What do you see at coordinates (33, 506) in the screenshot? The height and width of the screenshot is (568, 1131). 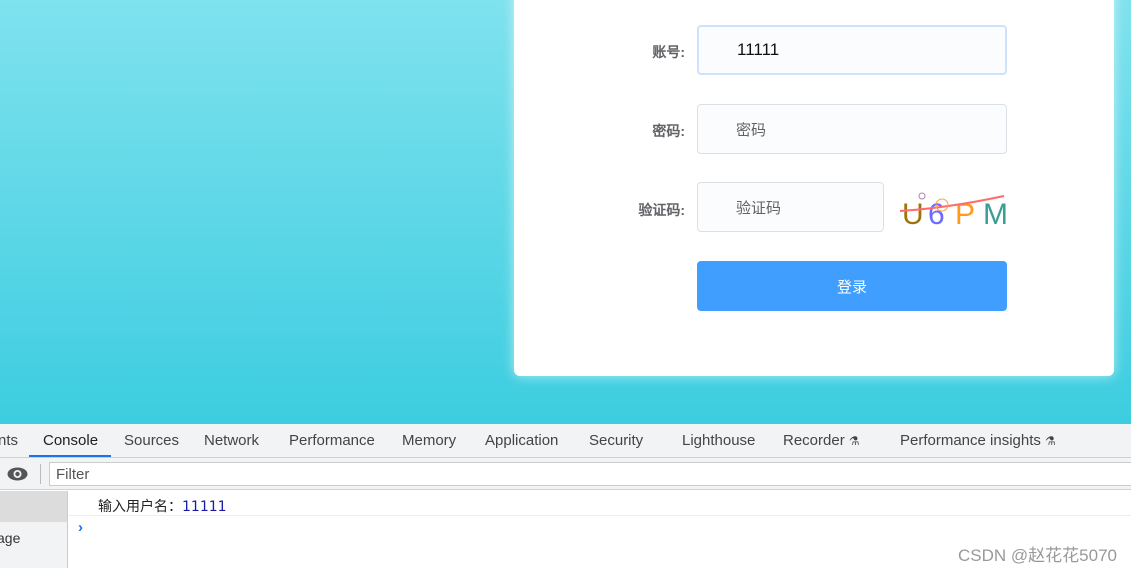 I see `sidebar-item-selected` at bounding box center [33, 506].